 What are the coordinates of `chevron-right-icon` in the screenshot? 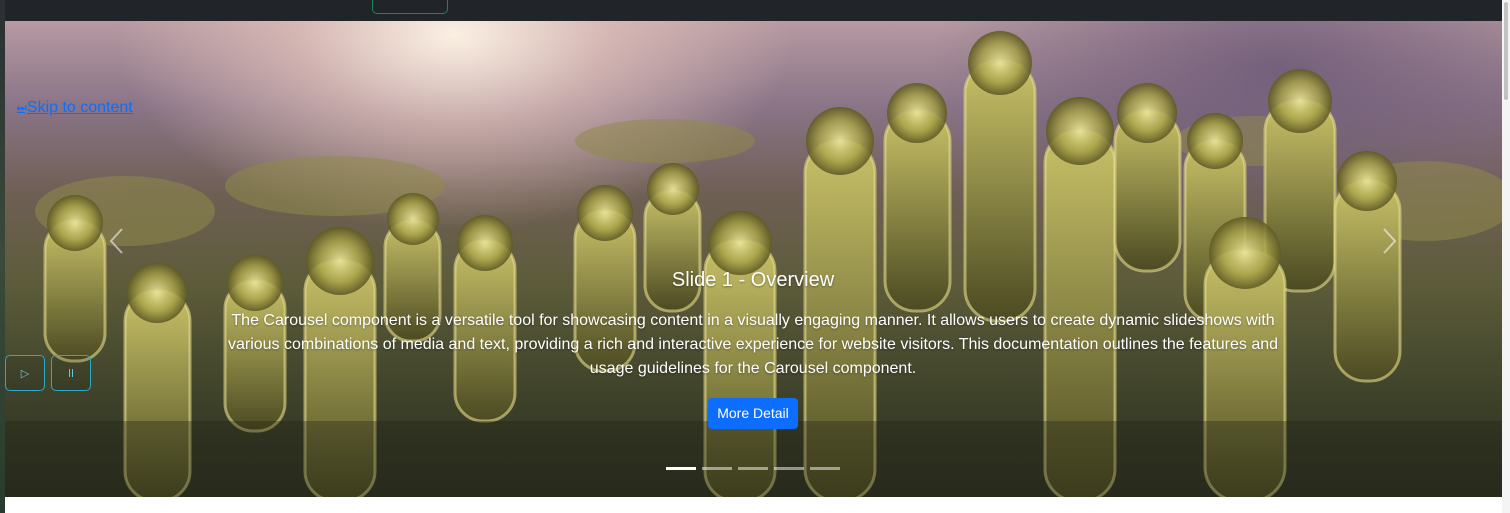 It's located at (1390, 241).